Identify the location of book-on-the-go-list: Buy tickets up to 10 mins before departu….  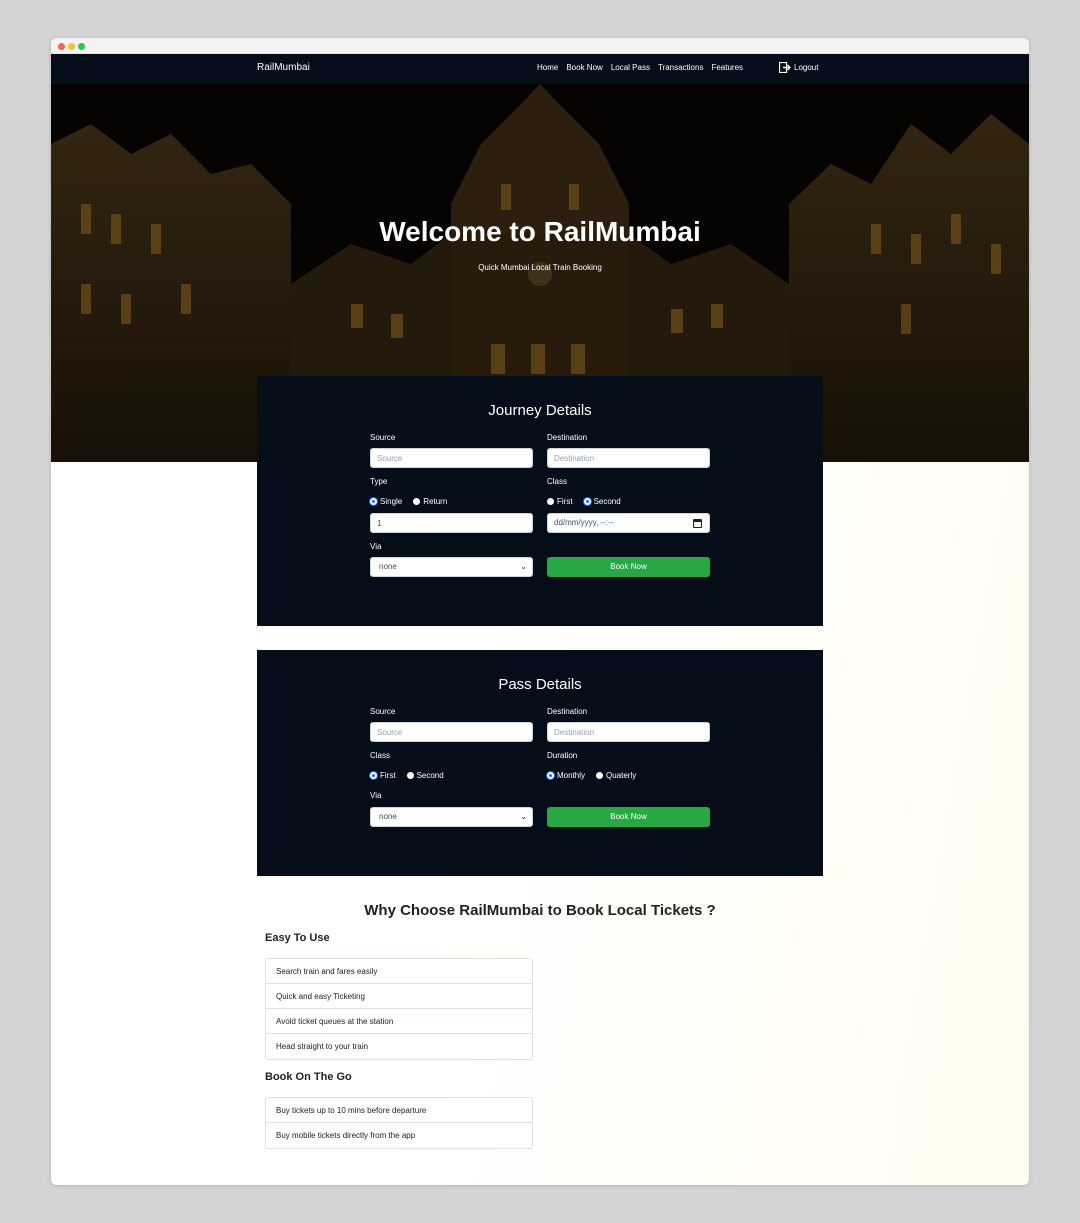
(399, 1123).